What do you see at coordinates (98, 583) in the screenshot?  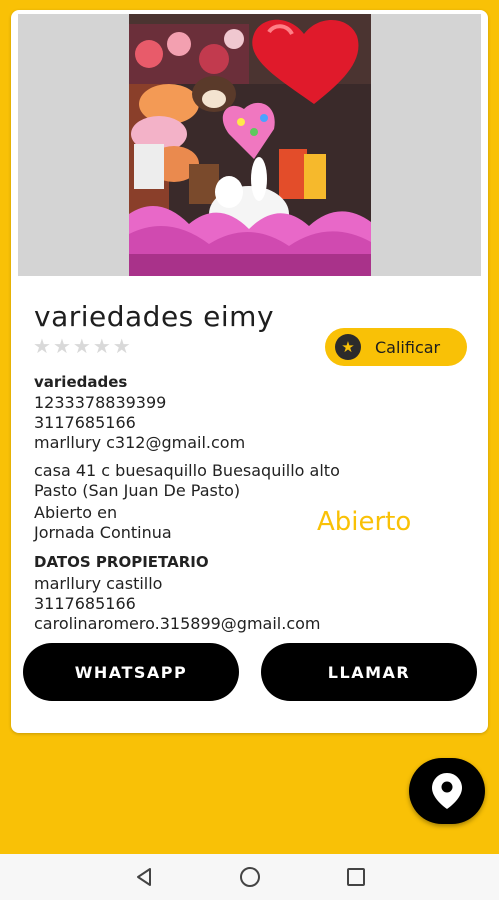 I see `owner-name: marllury castillo` at bounding box center [98, 583].